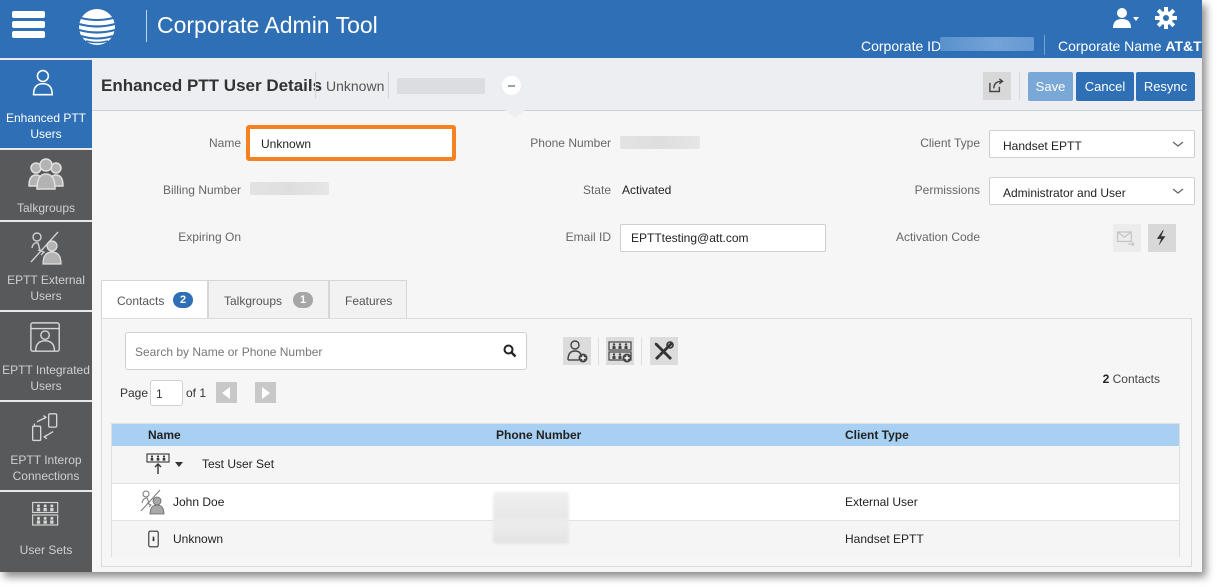  I want to click on search-icon, so click(510, 351).